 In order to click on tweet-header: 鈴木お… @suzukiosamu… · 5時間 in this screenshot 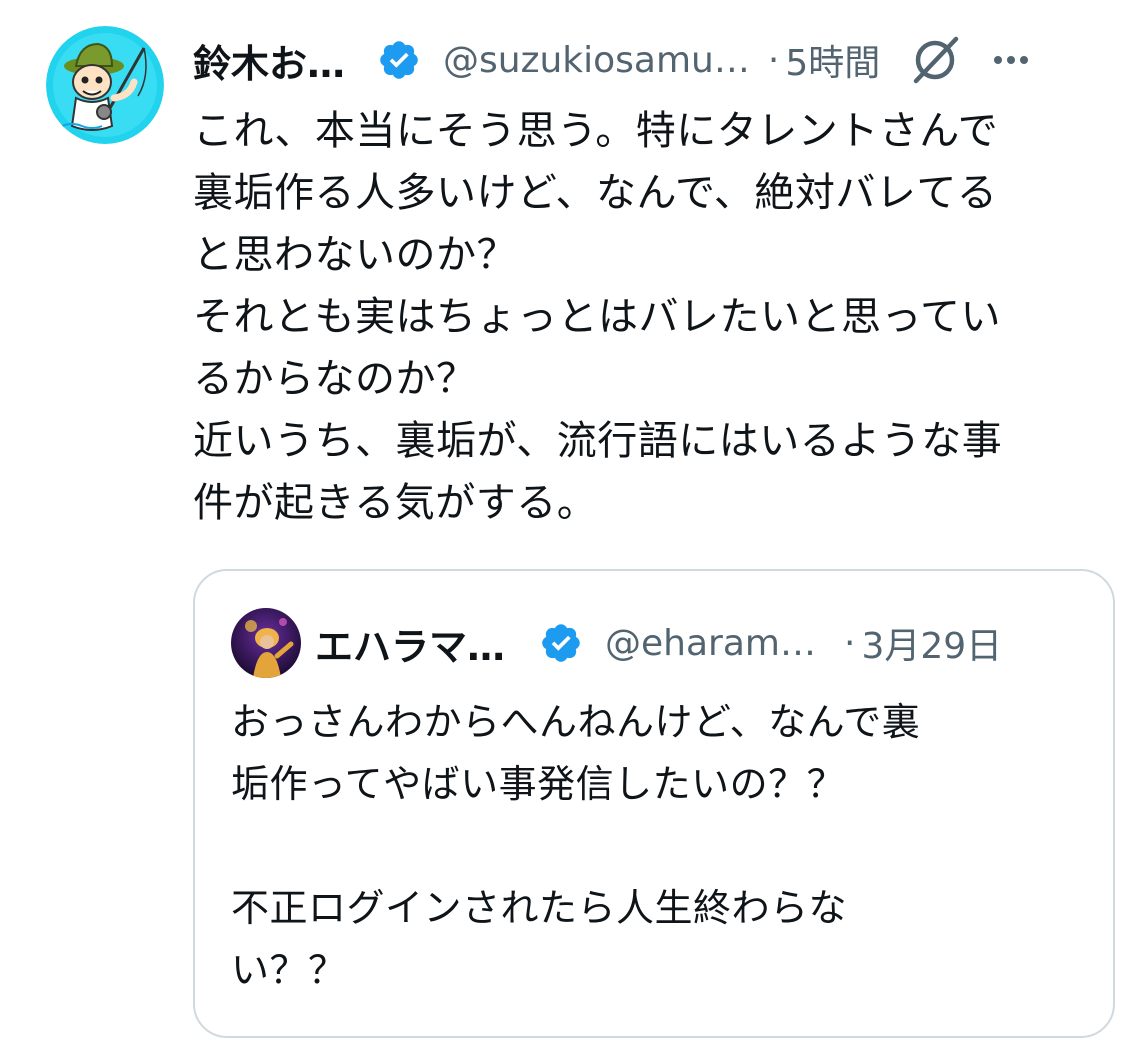, I will do `click(658, 60)`.